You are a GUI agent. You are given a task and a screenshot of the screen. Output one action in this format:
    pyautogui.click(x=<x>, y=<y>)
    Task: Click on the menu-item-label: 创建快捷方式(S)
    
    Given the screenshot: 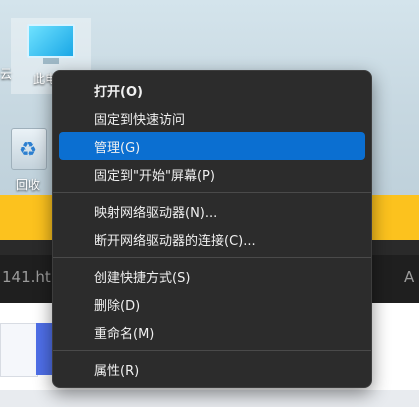 What is the action you would take?
    pyautogui.click(x=142, y=278)
    